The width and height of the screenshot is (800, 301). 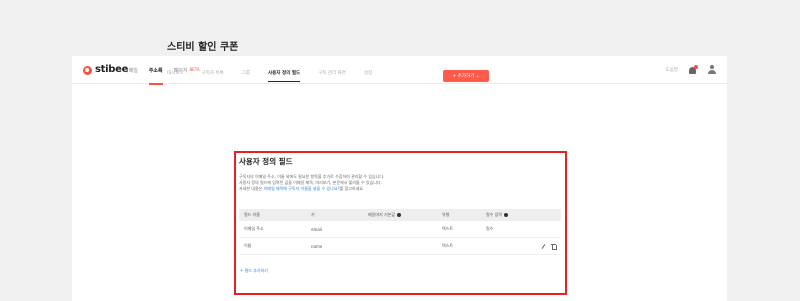 I want to click on notification-bell-icon, so click(x=693, y=69).